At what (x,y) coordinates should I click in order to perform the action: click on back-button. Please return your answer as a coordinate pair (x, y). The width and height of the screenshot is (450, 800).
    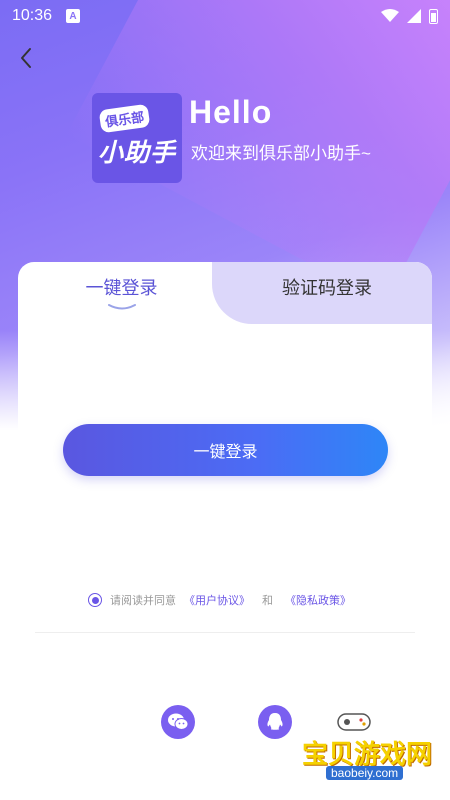
    Looking at the image, I should click on (26, 58).